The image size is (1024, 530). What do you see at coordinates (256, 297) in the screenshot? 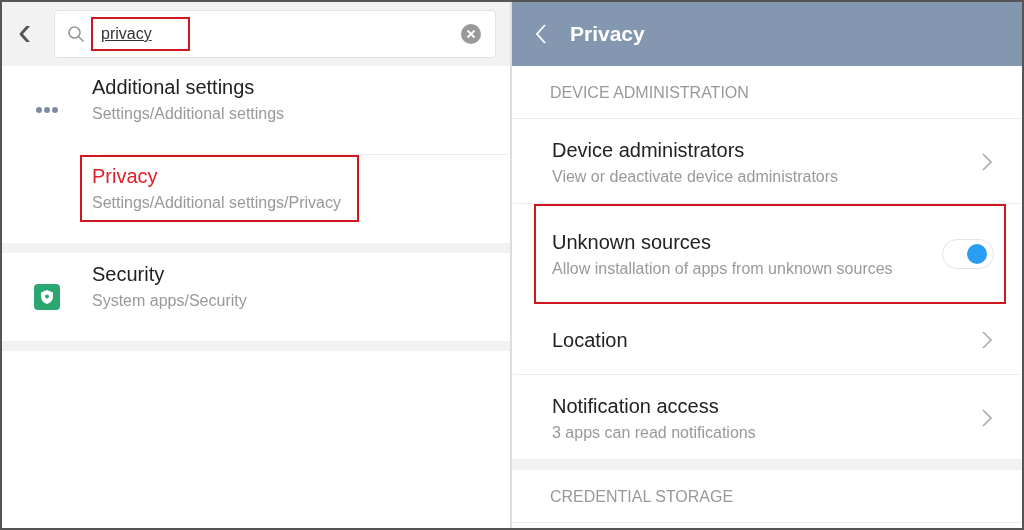
I see `search-result: Security System apps/Security` at bounding box center [256, 297].